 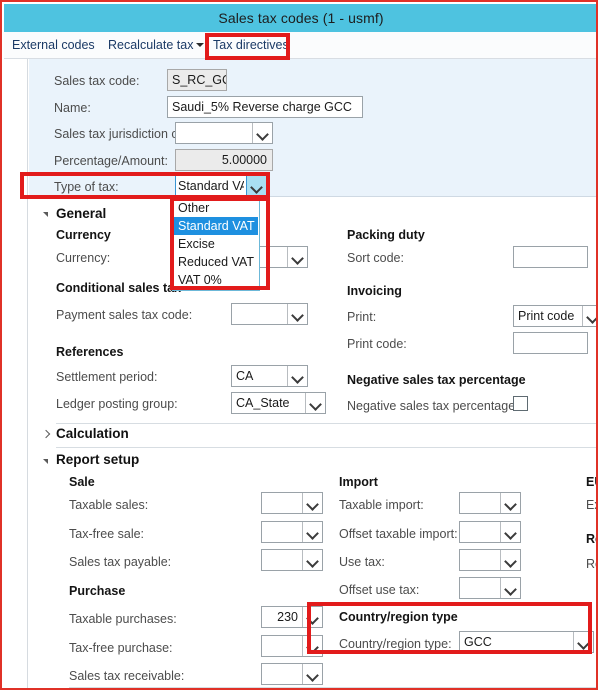 I want to click on settlement-period-value: CA, so click(x=245, y=376).